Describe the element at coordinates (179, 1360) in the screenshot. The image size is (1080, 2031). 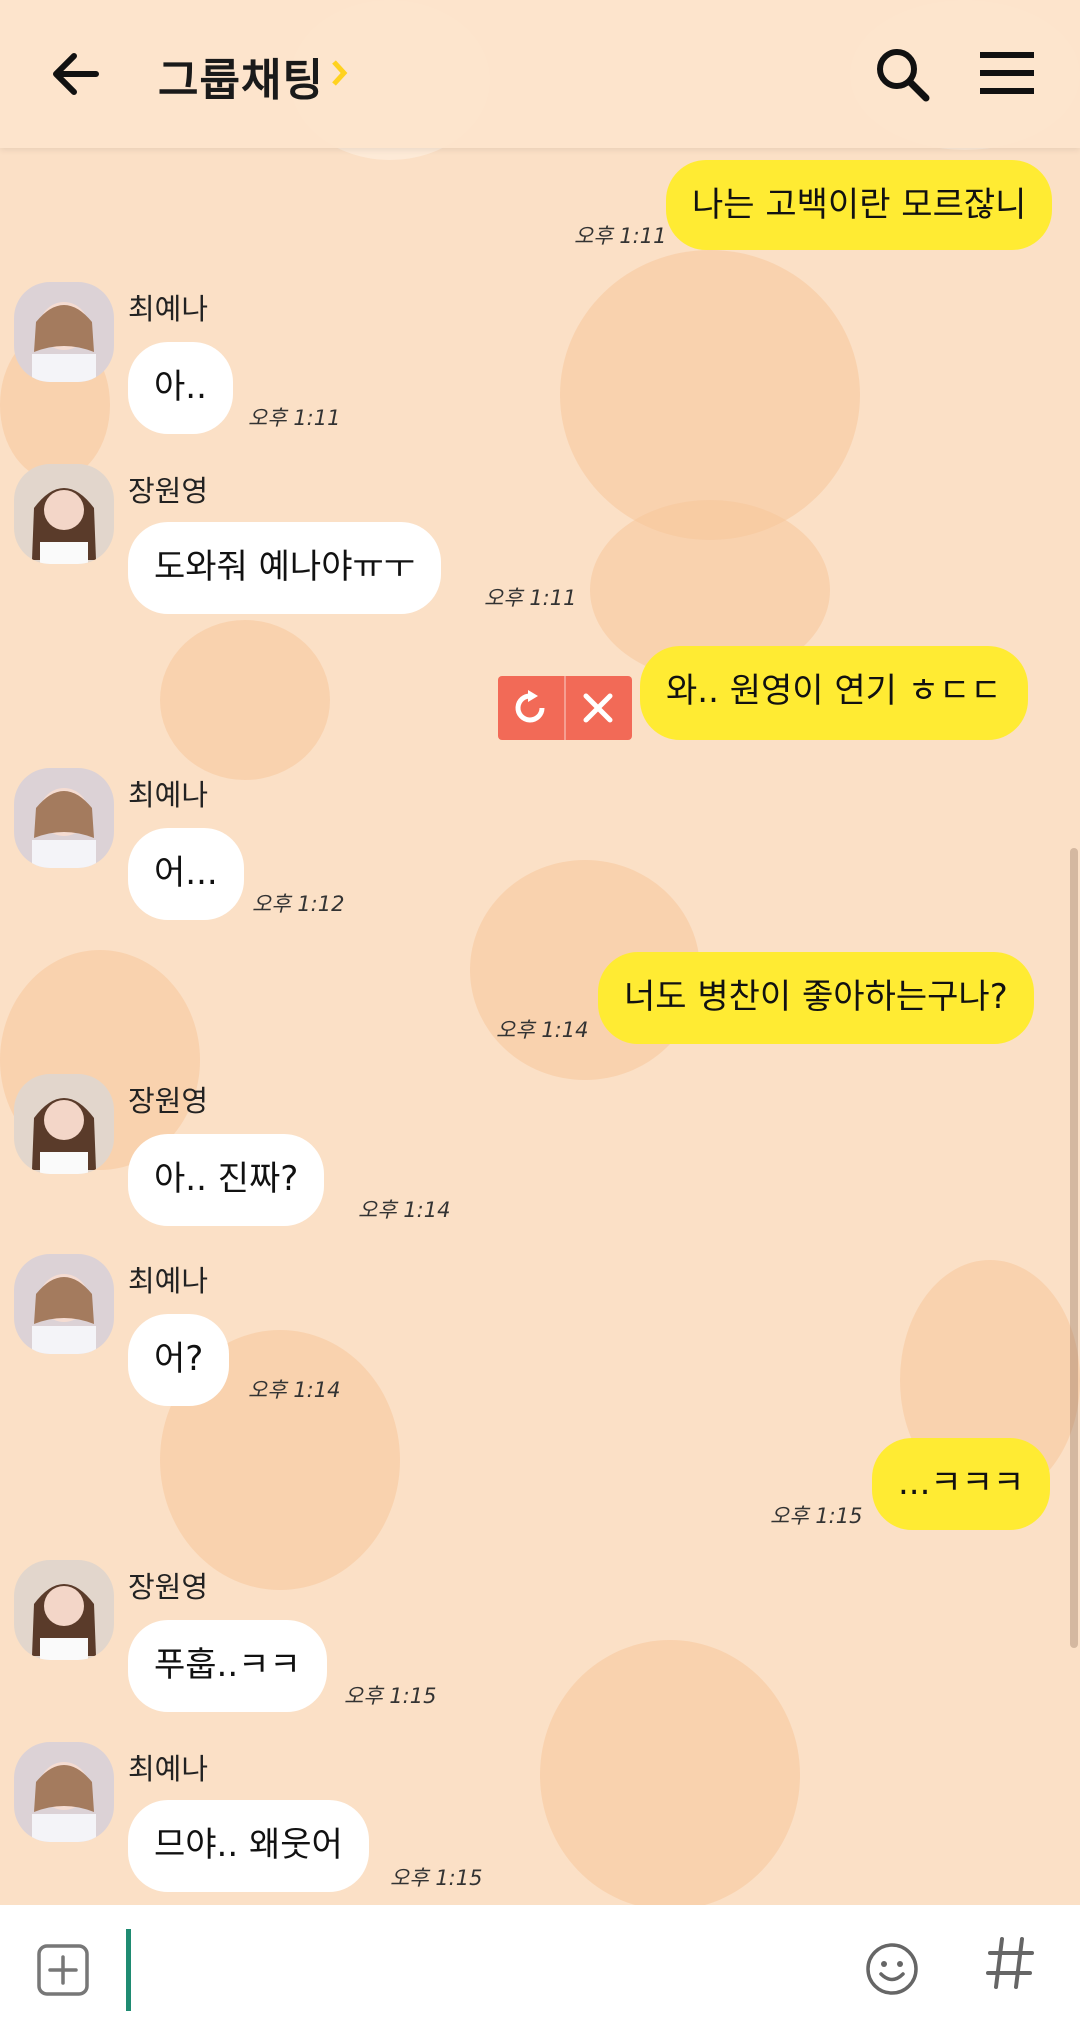
I see `message-bubble: 어?` at that location.